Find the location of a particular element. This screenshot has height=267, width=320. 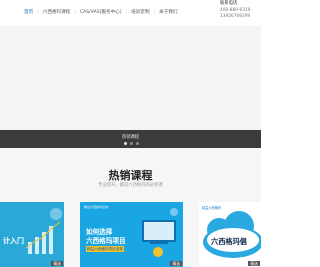

cloud-icon is located at coordinates (232, 234).